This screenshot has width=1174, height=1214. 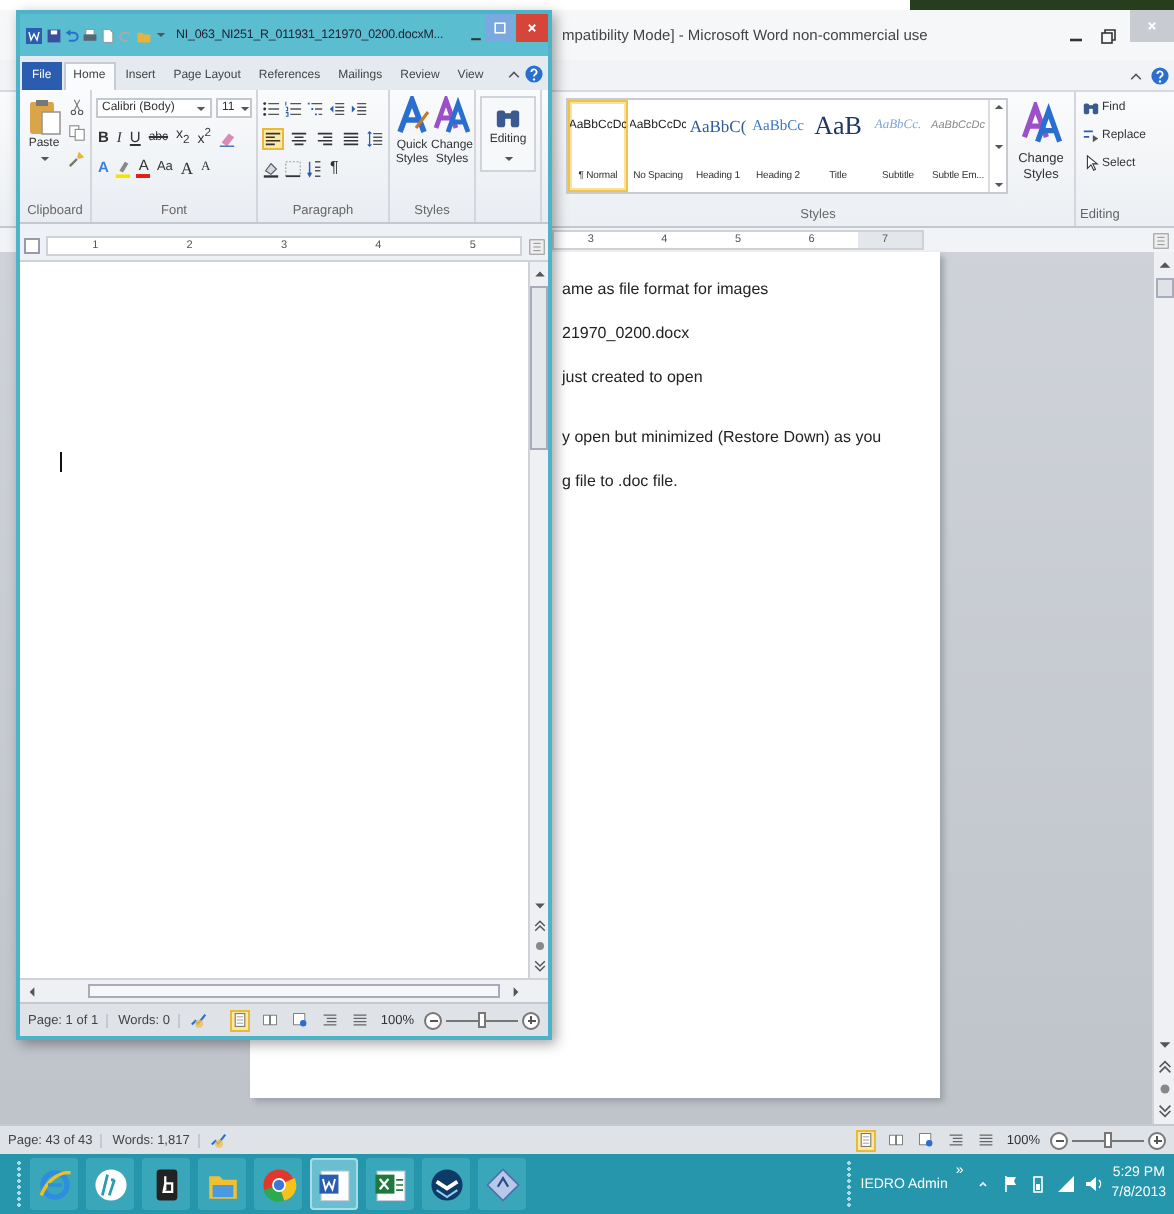 What do you see at coordinates (108, 35) in the screenshot?
I see `page-icon` at bounding box center [108, 35].